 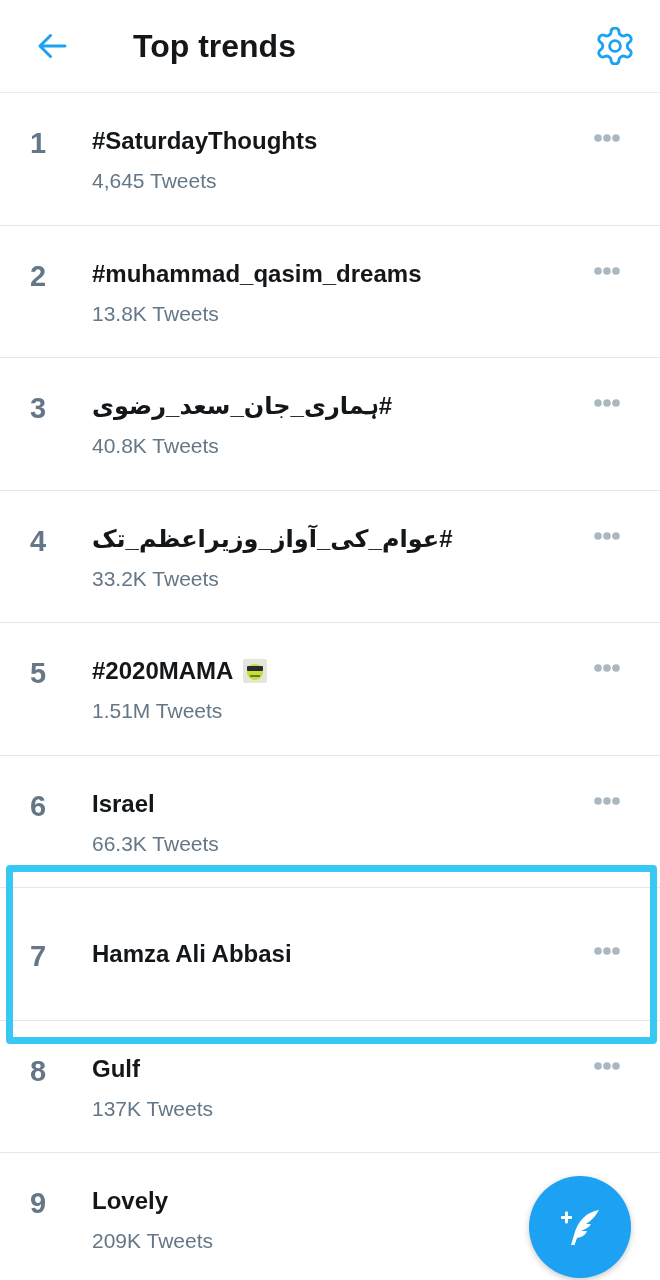 I want to click on trend-rank: 9, so click(x=39, y=1203).